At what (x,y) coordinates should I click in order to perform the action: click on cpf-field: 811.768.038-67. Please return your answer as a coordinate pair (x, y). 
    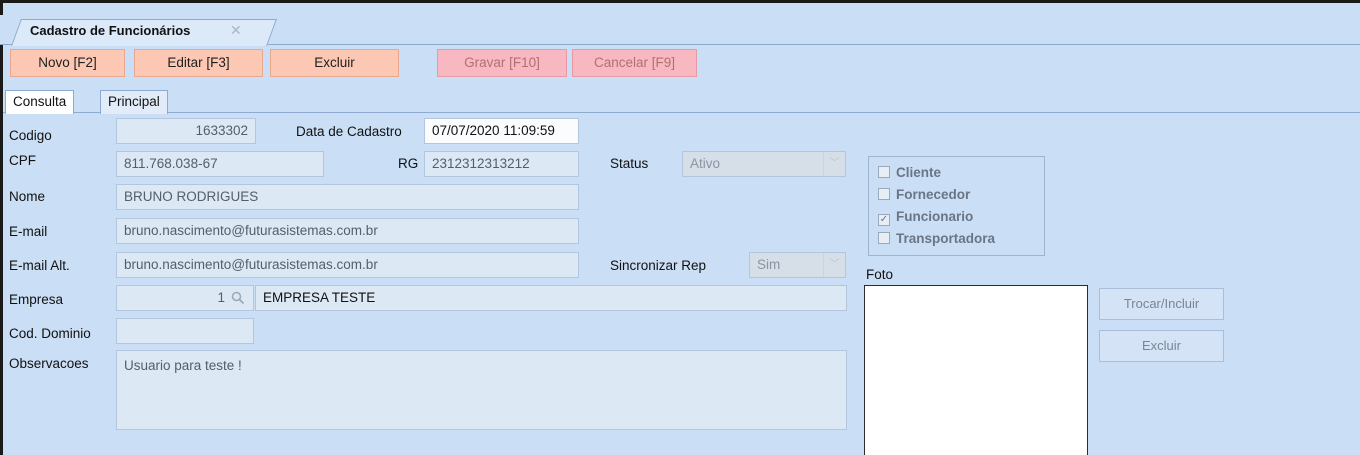
    Looking at the image, I should click on (220, 164).